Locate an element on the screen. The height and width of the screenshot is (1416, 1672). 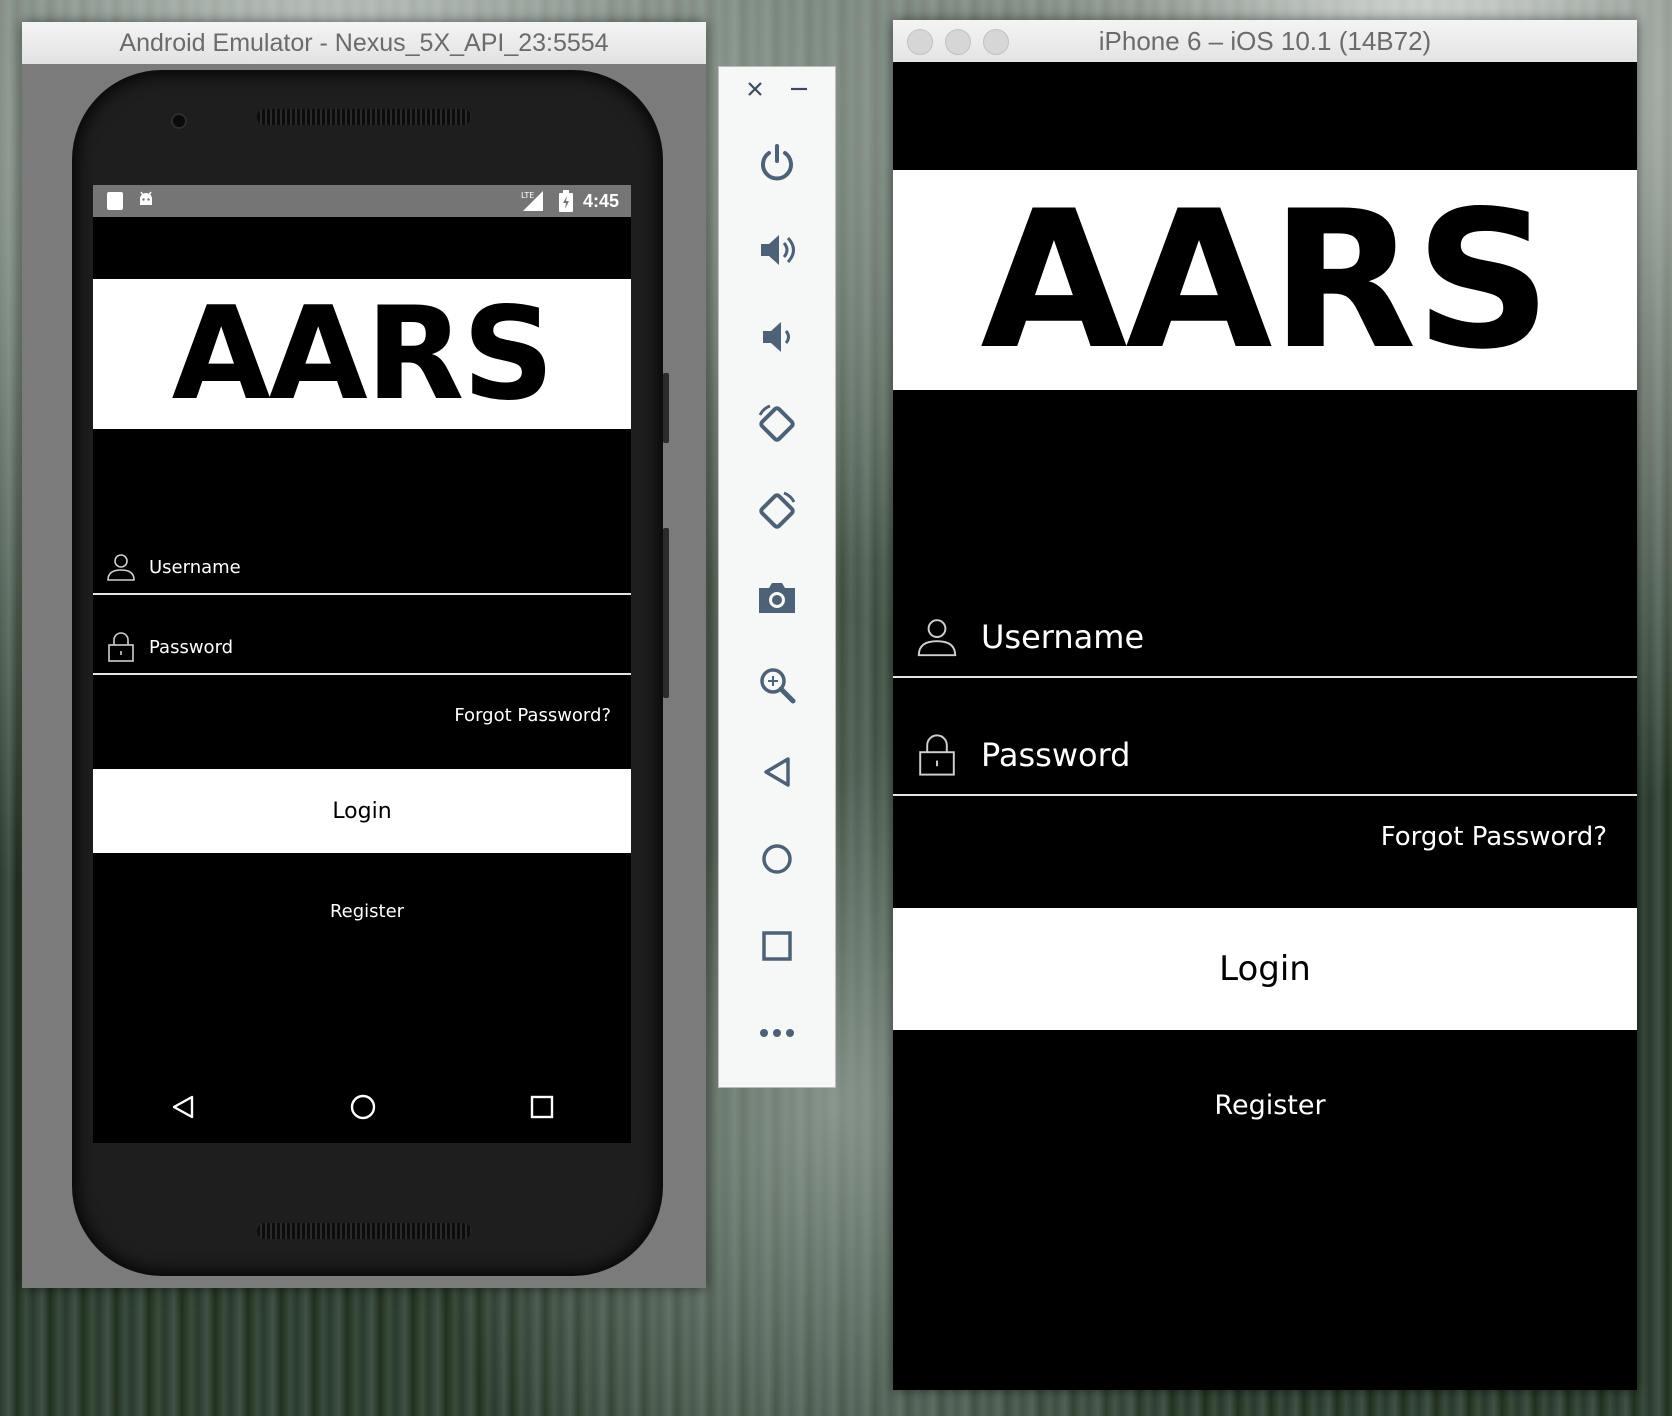
nav-home-icon is located at coordinates (363, 1109).